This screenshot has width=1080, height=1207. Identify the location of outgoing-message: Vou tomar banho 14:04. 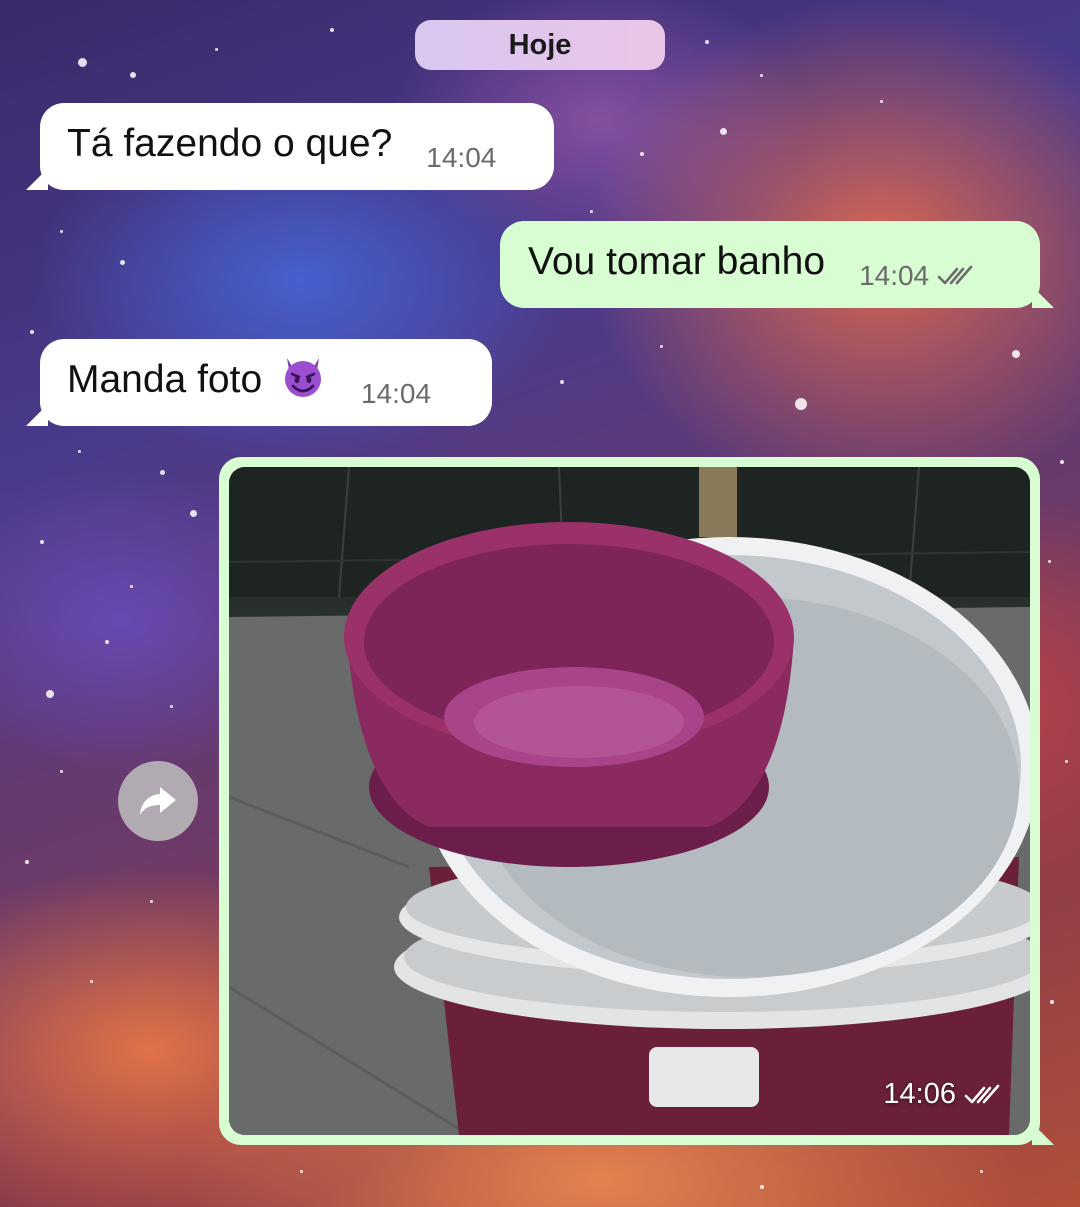
(777, 264).